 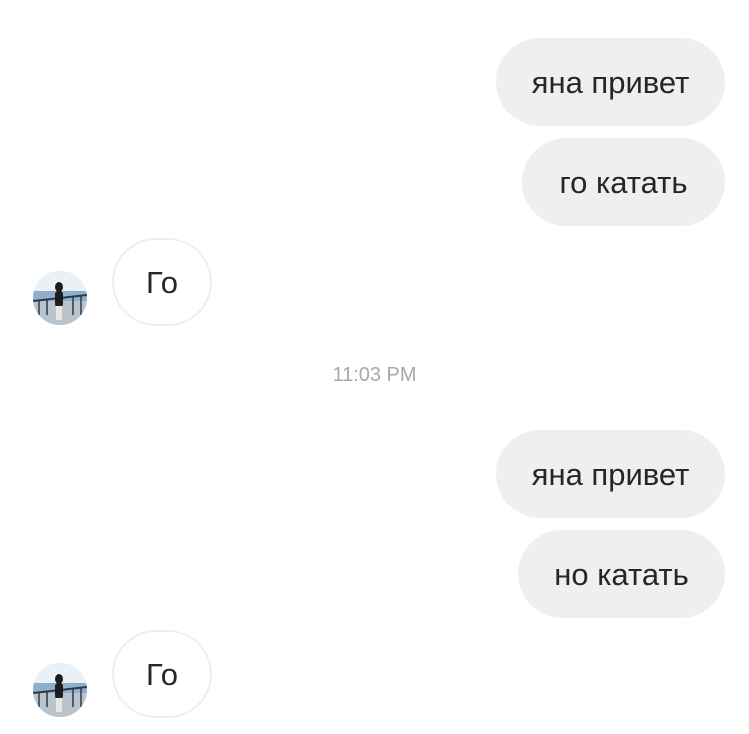 I want to click on message-text: но катать, so click(x=621, y=574).